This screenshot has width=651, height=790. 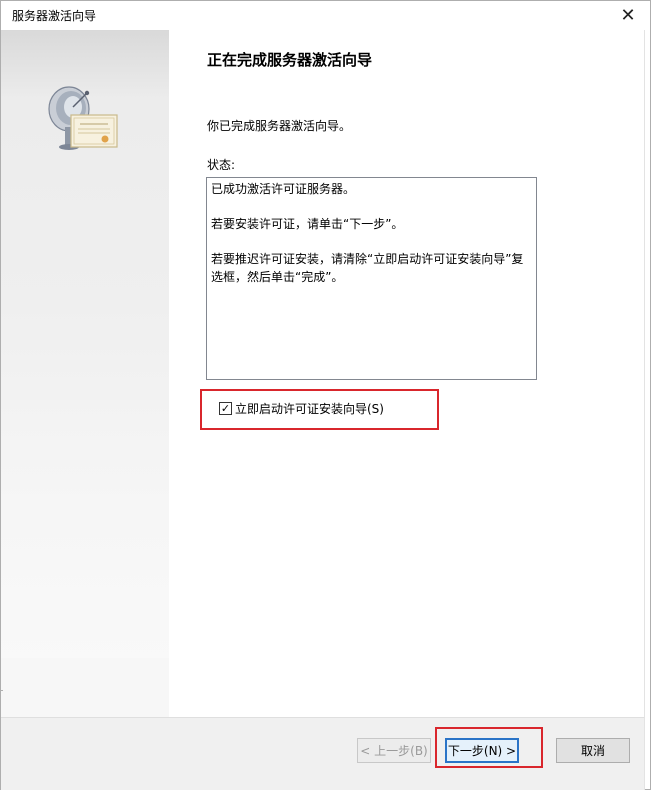 What do you see at coordinates (593, 750) in the screenshot?
I see `cancel-button: 取消` at bounding box center [593, 750].